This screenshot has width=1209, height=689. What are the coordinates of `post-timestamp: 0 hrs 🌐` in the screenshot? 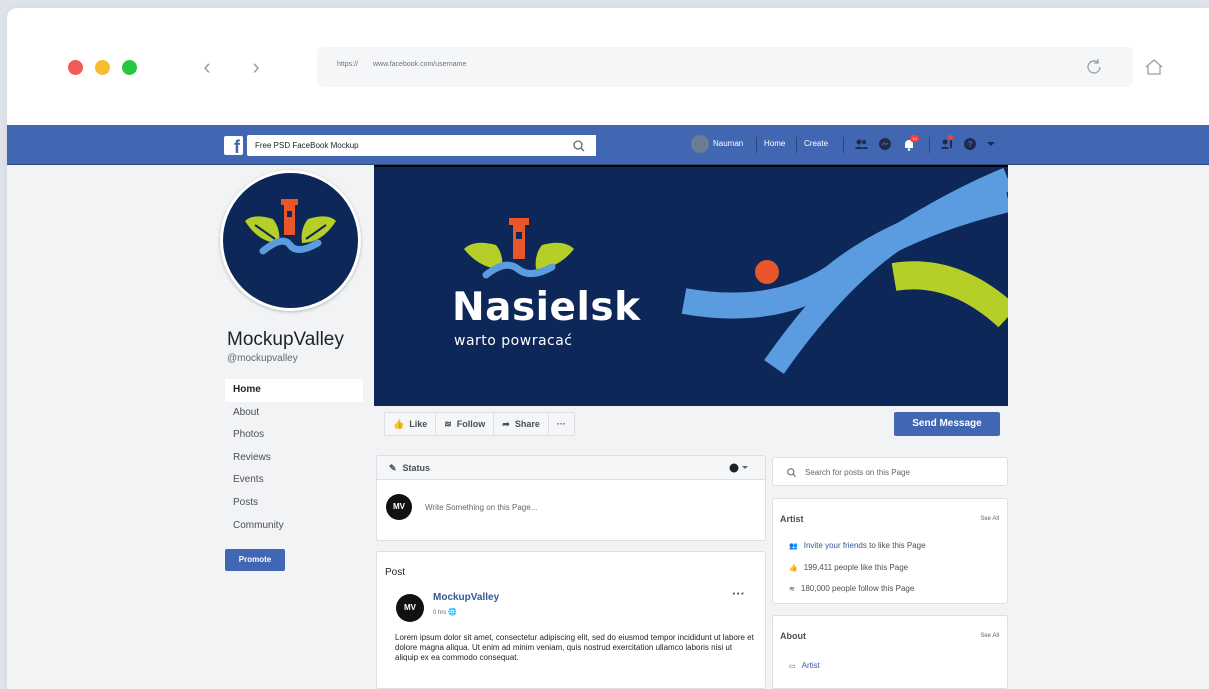 It's located at (445, 612).